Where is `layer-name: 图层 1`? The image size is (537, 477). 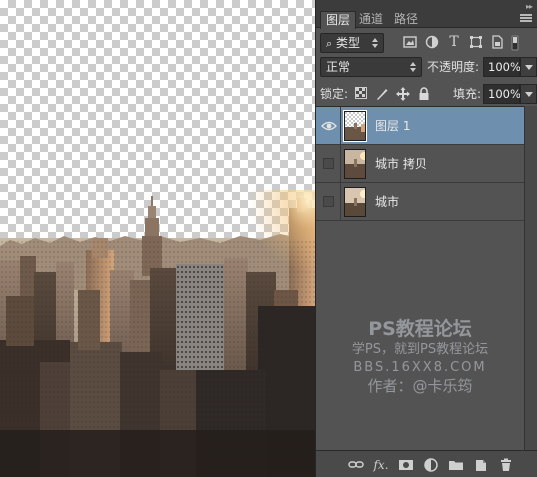
layer-name: 图层 1 is located at coordinates (393, 126).